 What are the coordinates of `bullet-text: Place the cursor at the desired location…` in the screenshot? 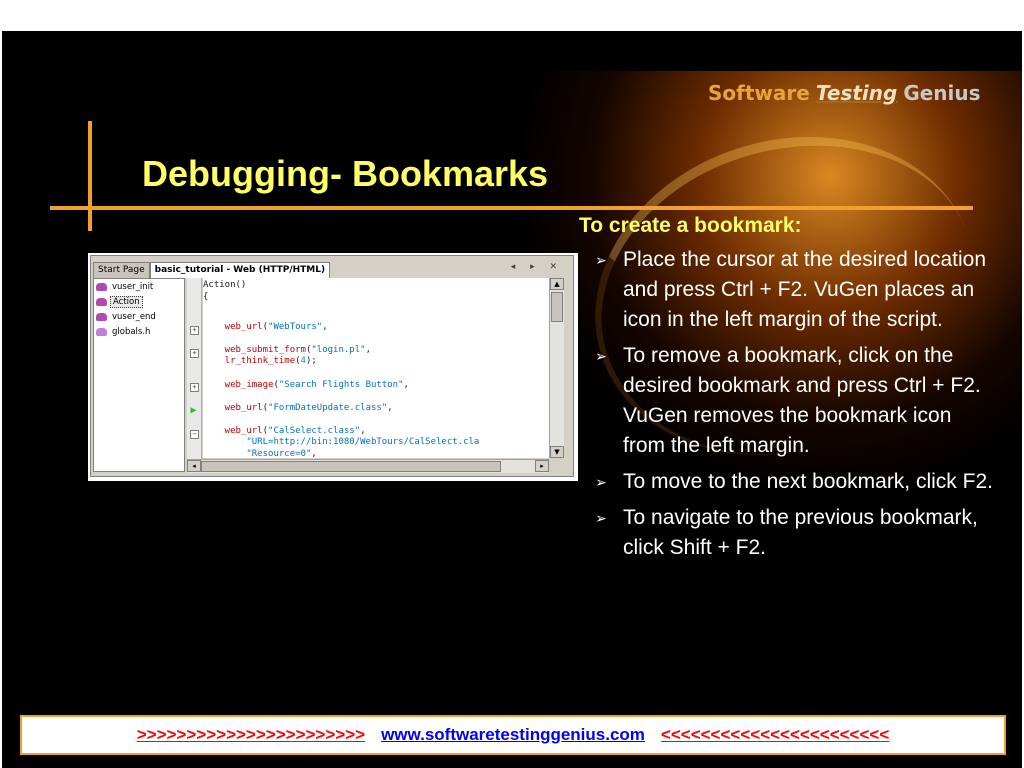 It's located at (805, 289).